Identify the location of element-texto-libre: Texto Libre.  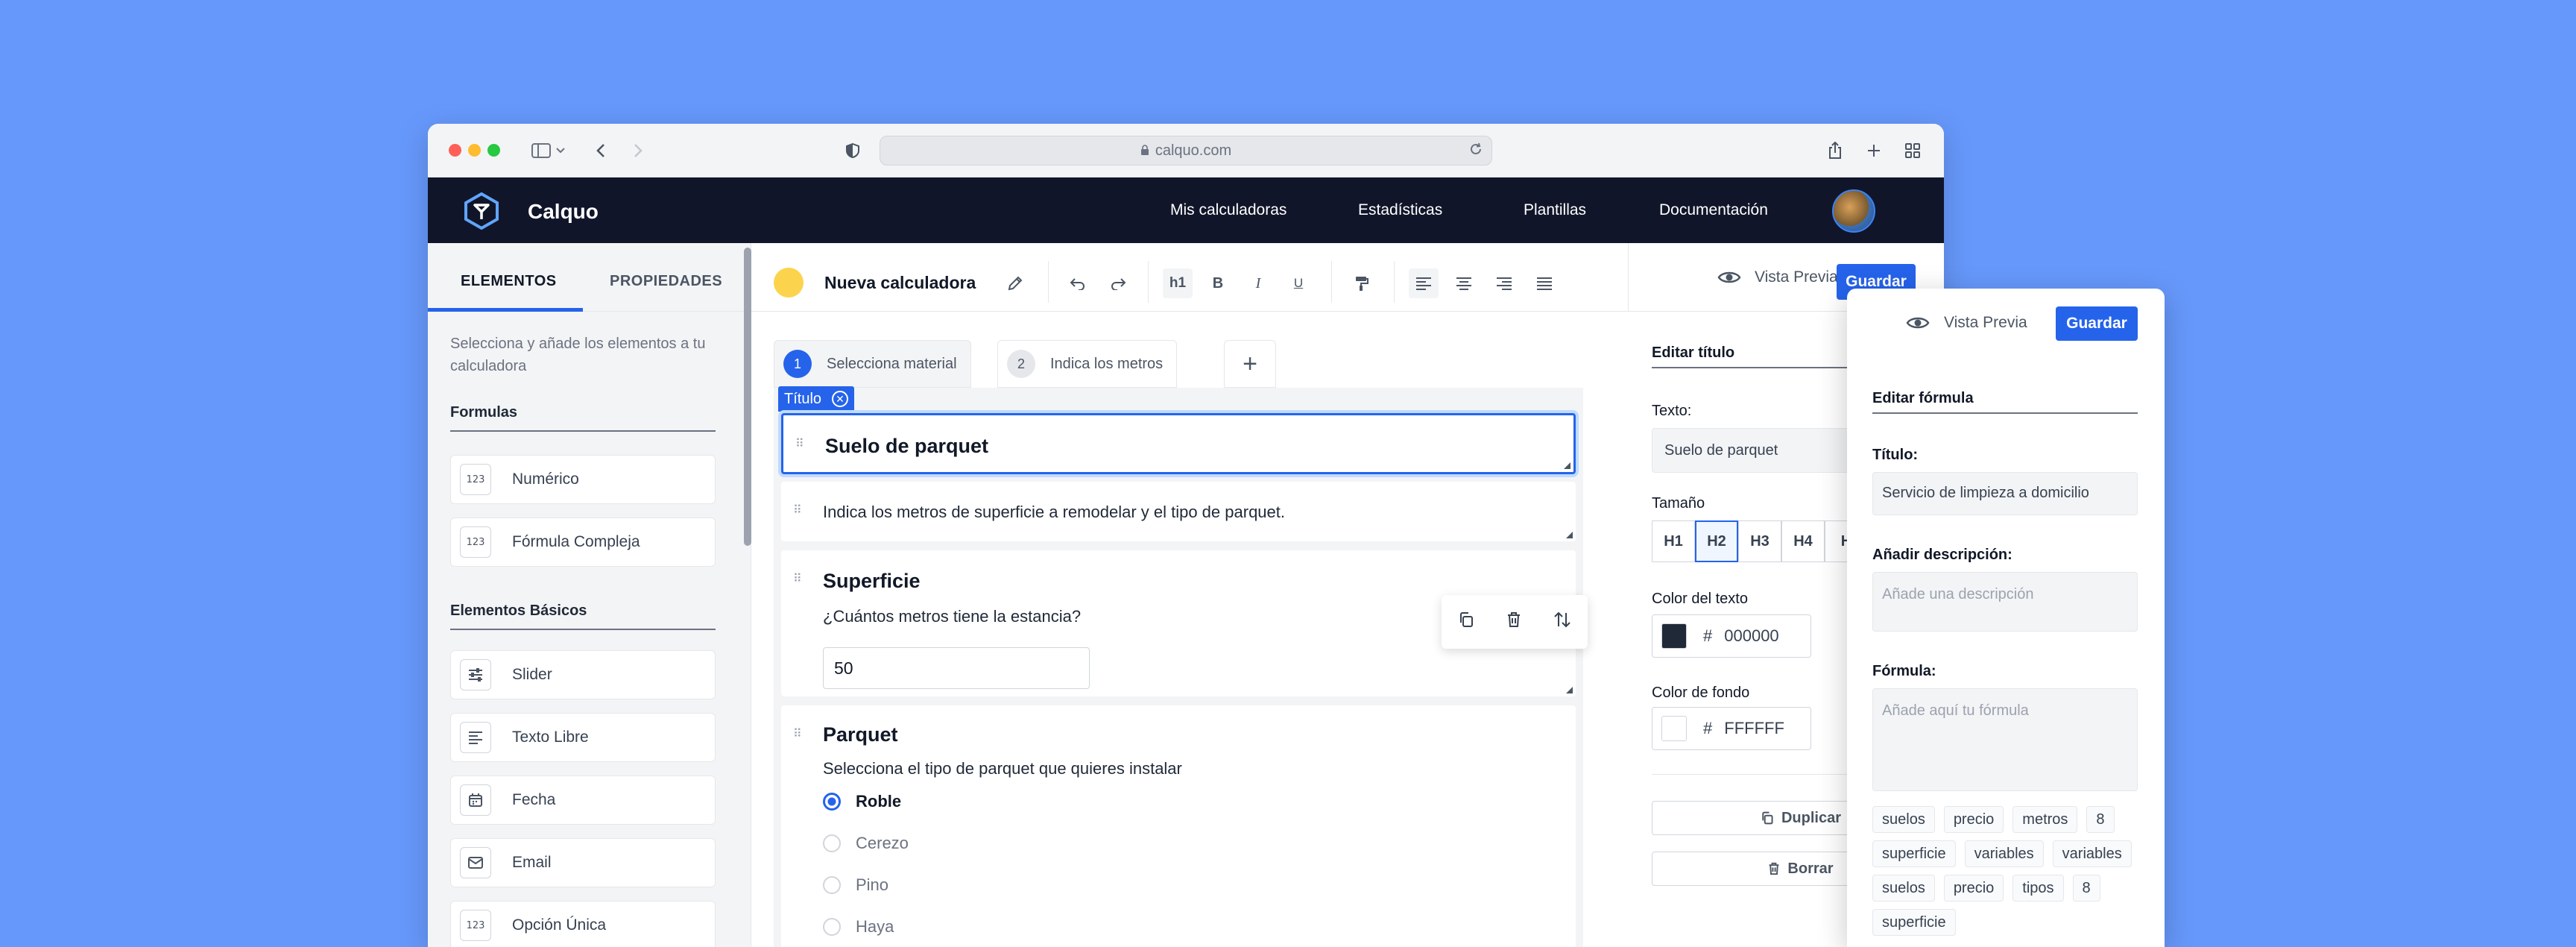
(583, 738).